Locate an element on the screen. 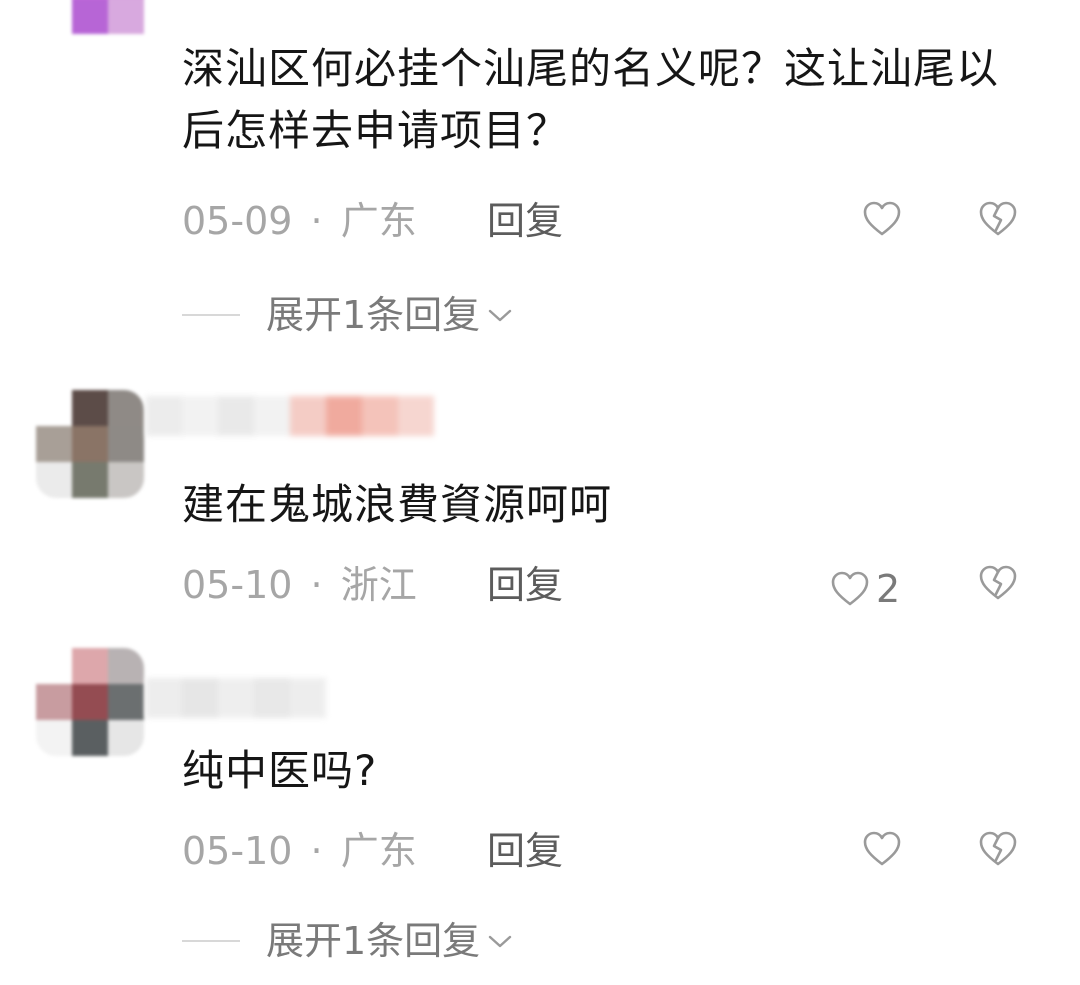  comment-meta: 05-09 · 广东 回复 is located at coordinates (612, 221).